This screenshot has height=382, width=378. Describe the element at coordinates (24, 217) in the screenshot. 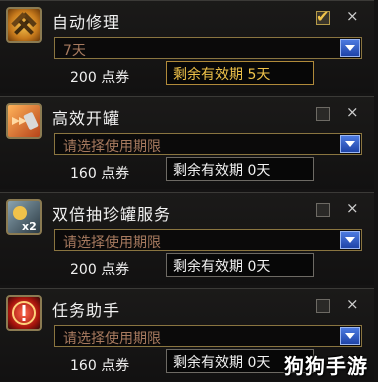

I see `double-x2-icon: x2` at that location.